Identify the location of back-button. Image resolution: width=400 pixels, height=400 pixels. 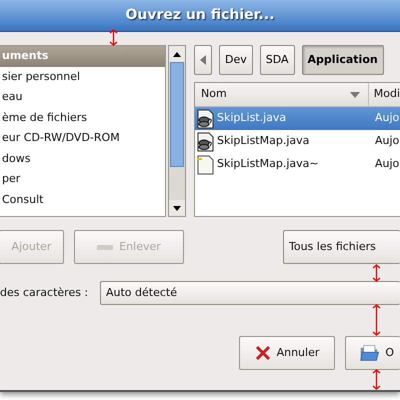
(203, 60).